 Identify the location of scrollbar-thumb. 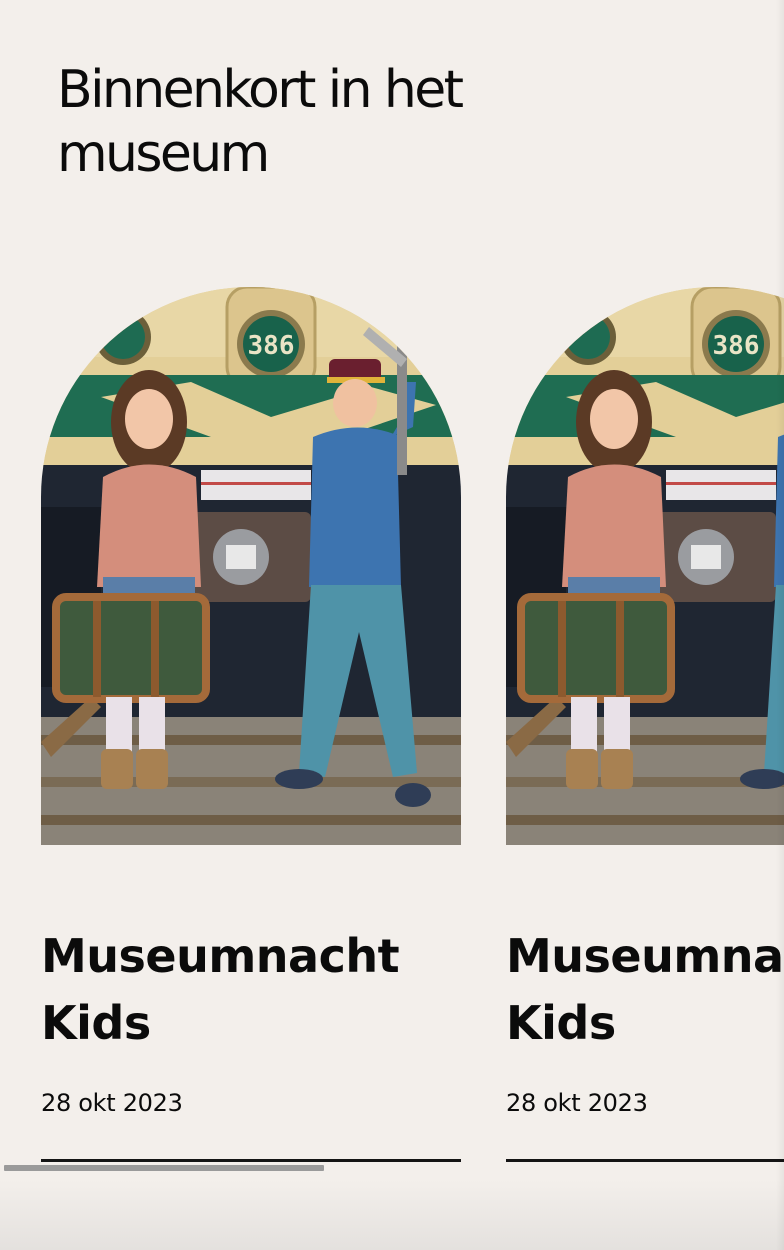
(164, 1168).